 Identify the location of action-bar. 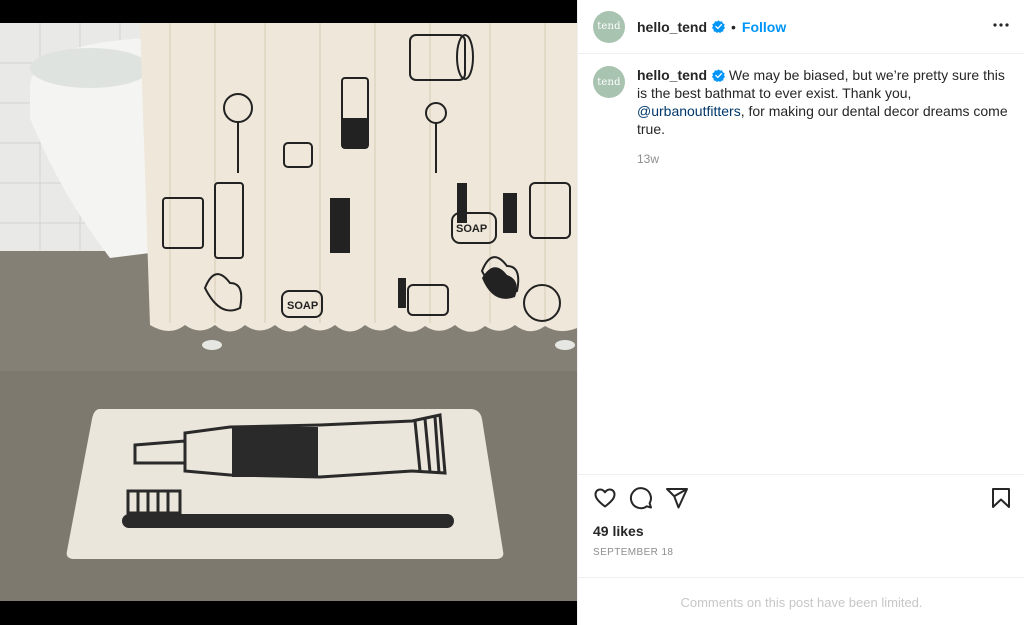
(803, 498).